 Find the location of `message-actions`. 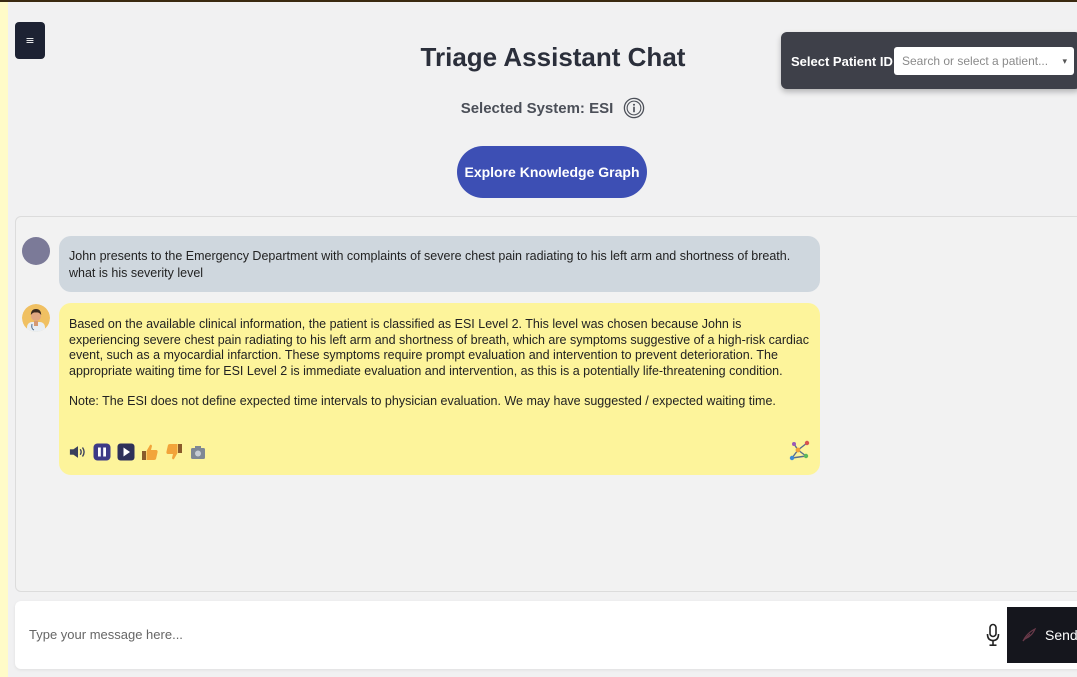

message-actions is located at coordinates (138, 452).